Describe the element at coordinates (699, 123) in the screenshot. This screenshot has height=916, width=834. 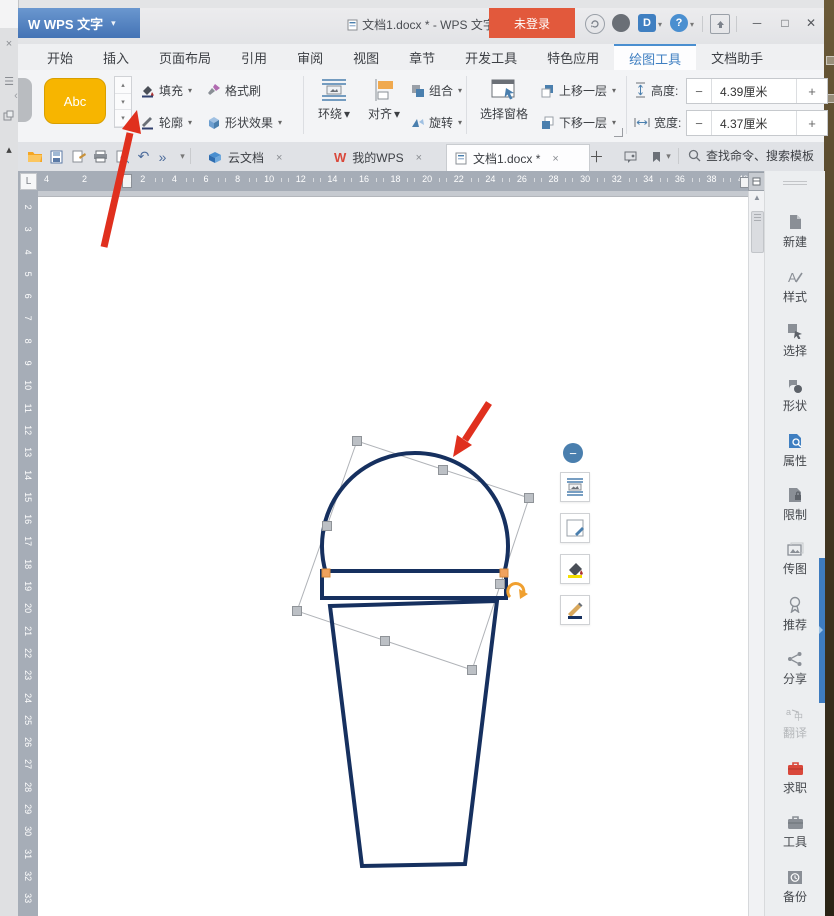
I see `width-decrease-button: −` at that location.